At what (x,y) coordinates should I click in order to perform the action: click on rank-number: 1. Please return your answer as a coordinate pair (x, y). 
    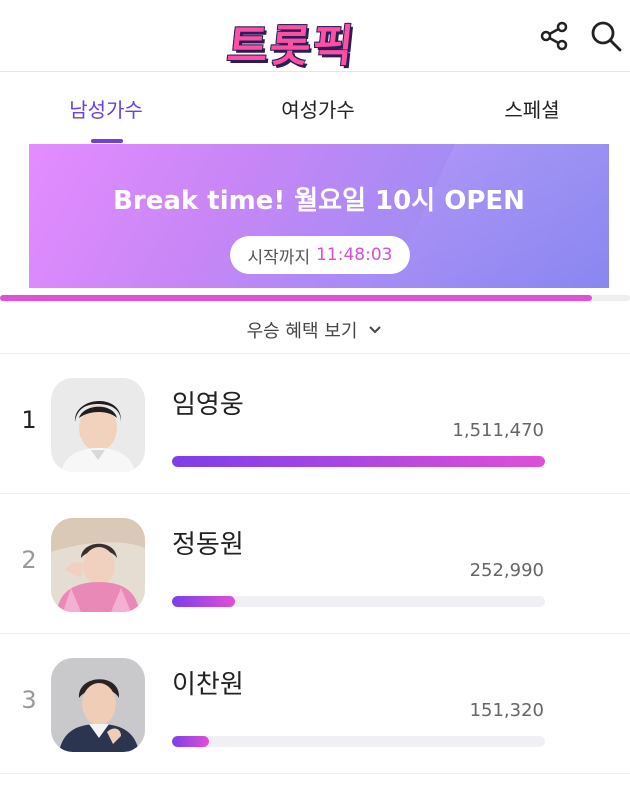
    Looking at the image, I should click on (29, 420).